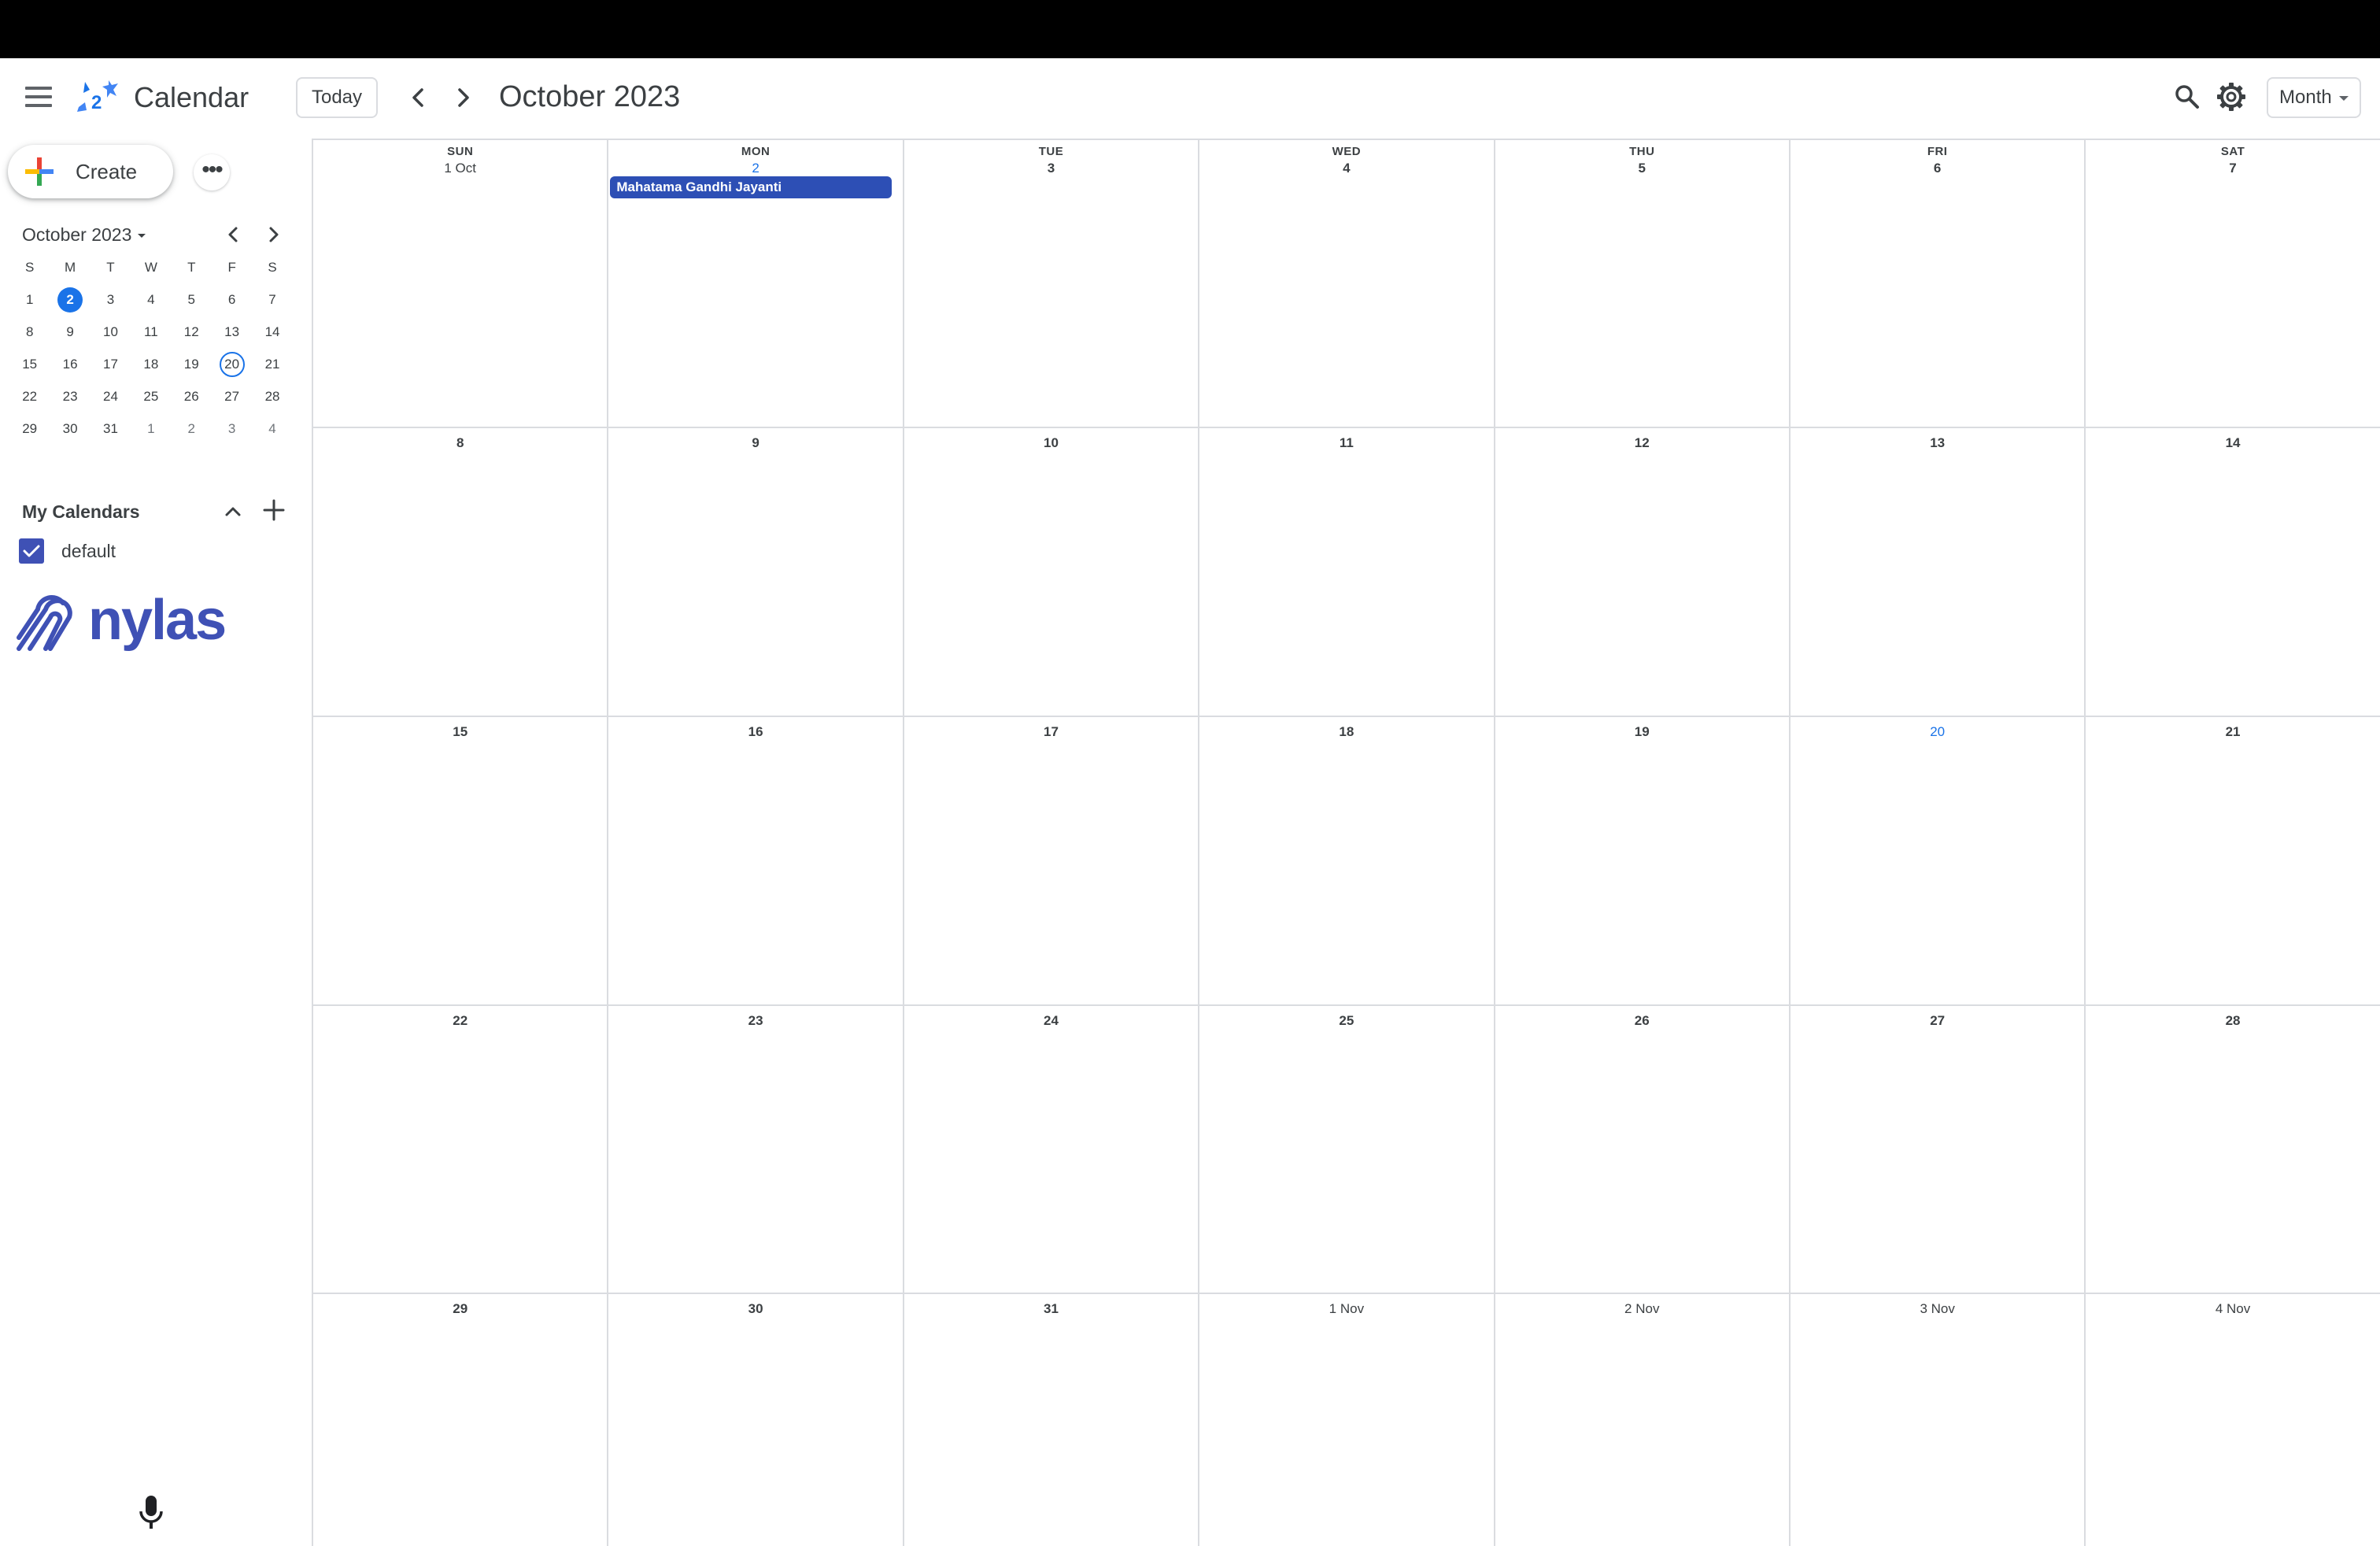  Describe the element at coordinates (460, 1309) in the screenshot. I see `day-number: 29` at that location.